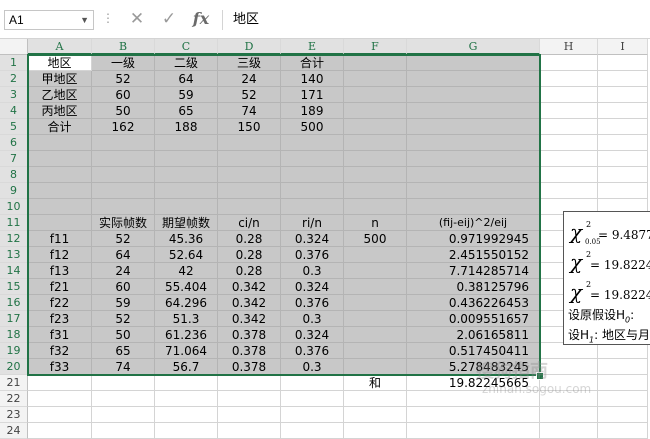 The height and width of the screenshot is (439, 650). Describe the element at coordinates (249, 175) in the screenshot. I see `cell-d8` at that location.